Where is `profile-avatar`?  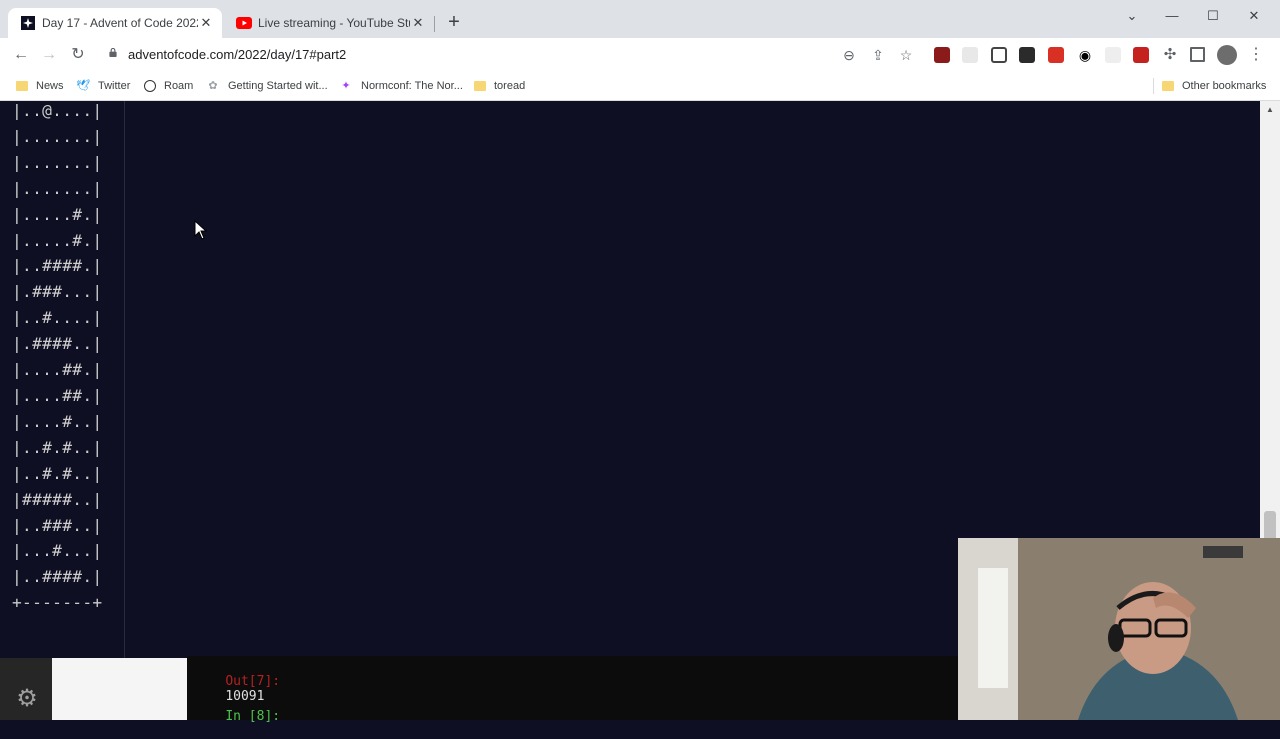 profile-avatar is located at coordinates (1227, 55).